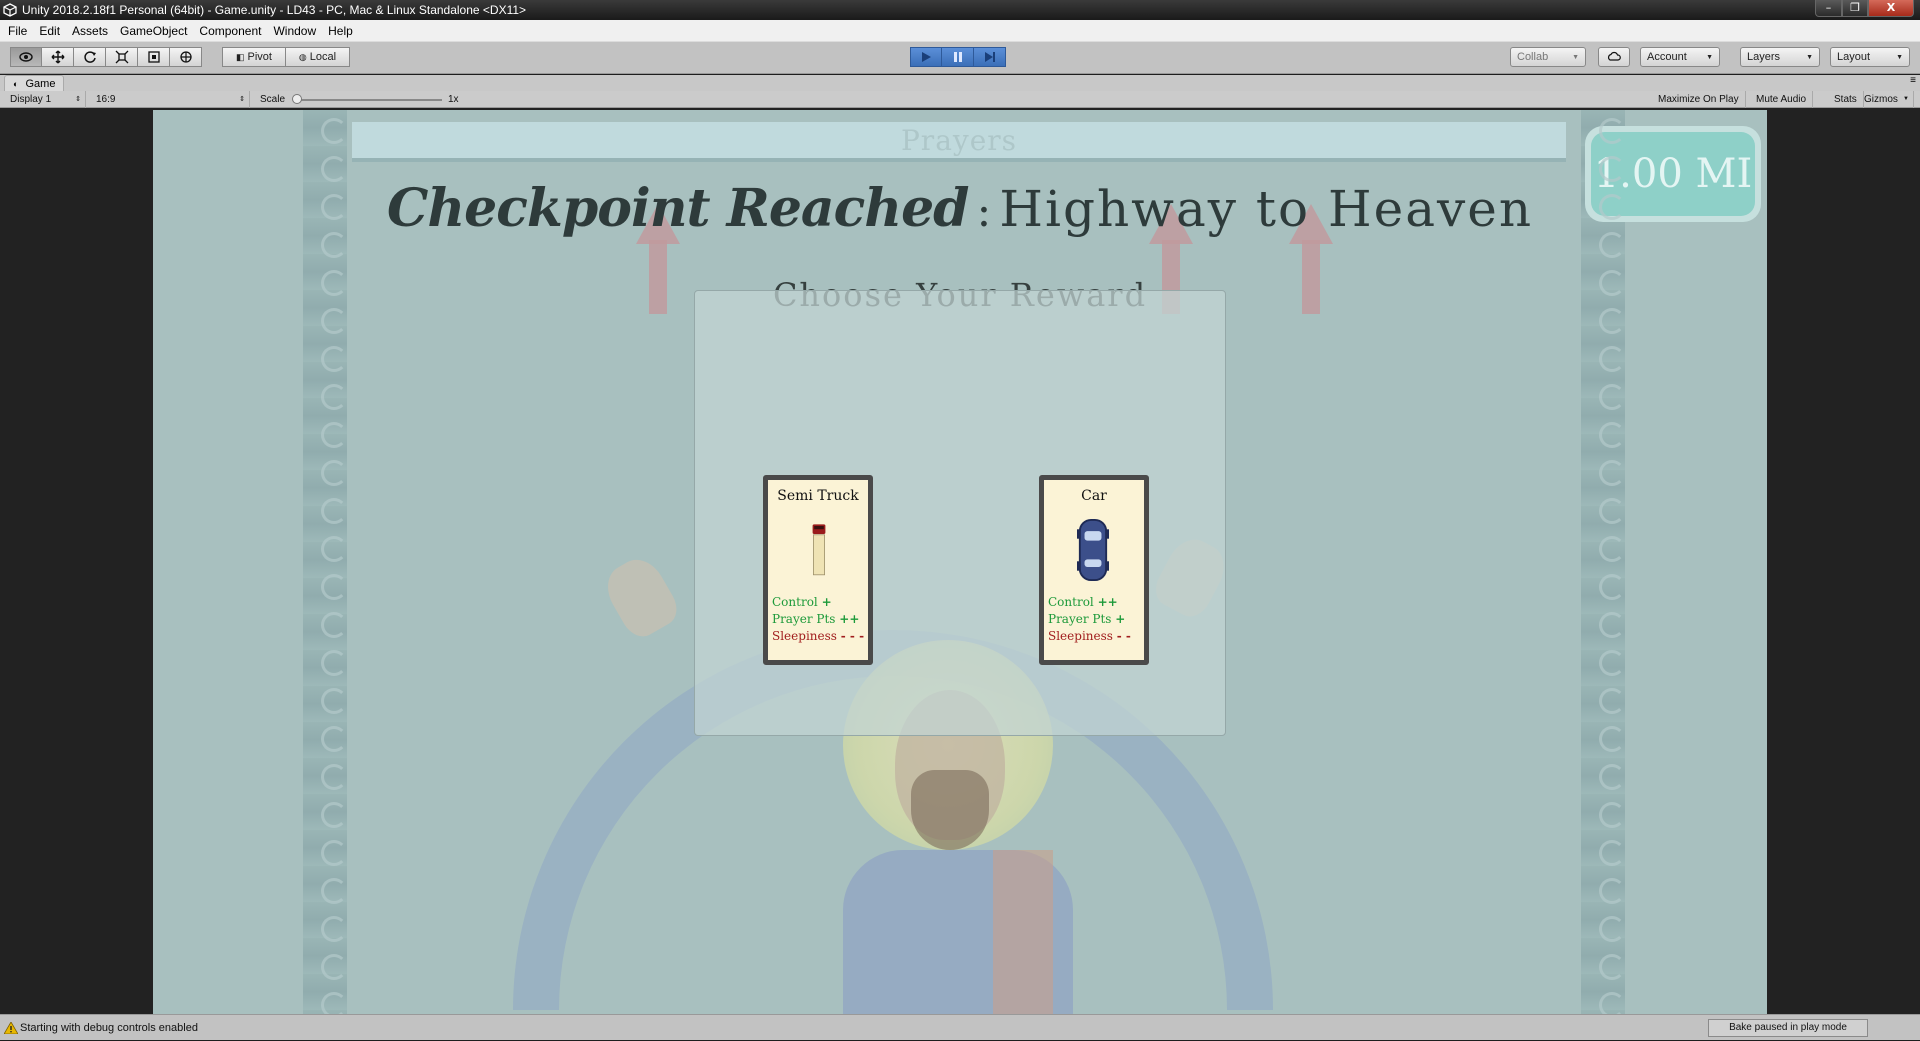  I want to click on reward-name: Car, so click(1094, 496).